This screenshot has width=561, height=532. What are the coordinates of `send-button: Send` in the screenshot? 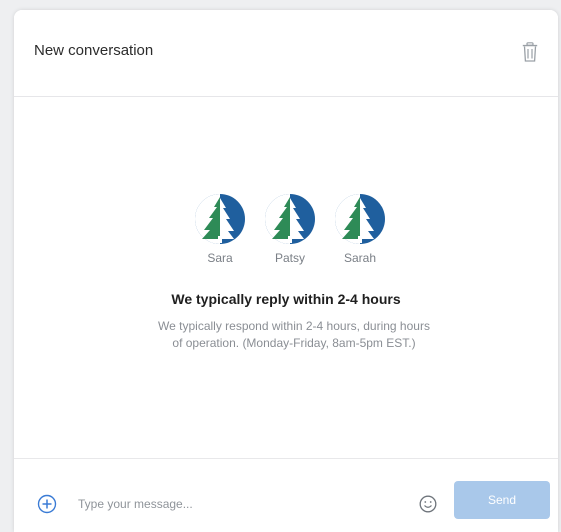 It's located at (502, 500).